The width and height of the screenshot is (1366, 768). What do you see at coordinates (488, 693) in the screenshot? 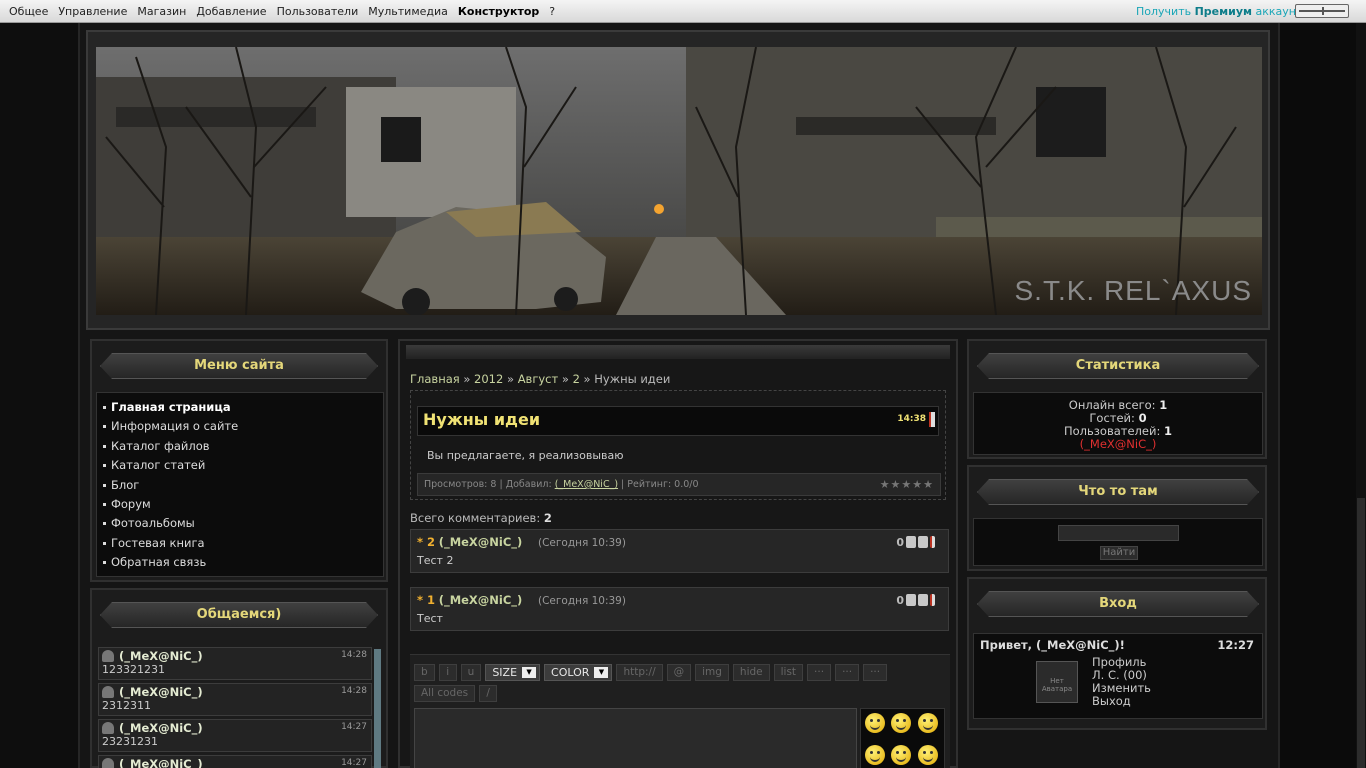
I see `close-tags-button: /` at bounding box center [488, 693].